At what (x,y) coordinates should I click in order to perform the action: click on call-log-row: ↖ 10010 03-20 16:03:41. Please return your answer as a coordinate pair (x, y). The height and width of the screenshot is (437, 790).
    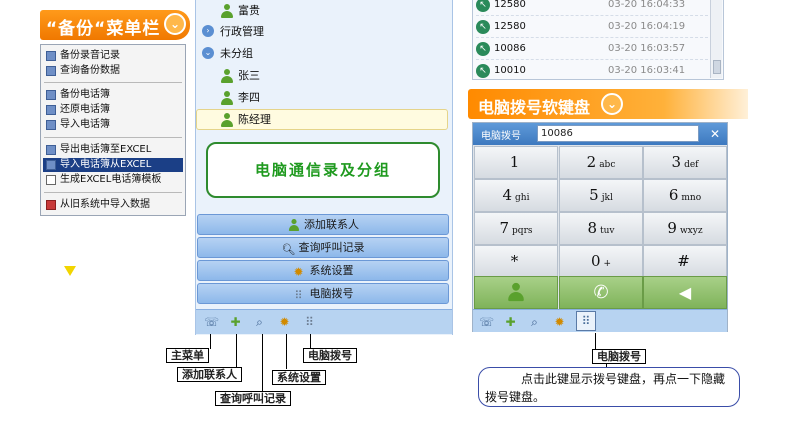
    Looking at the image, I should click on (592, 71).